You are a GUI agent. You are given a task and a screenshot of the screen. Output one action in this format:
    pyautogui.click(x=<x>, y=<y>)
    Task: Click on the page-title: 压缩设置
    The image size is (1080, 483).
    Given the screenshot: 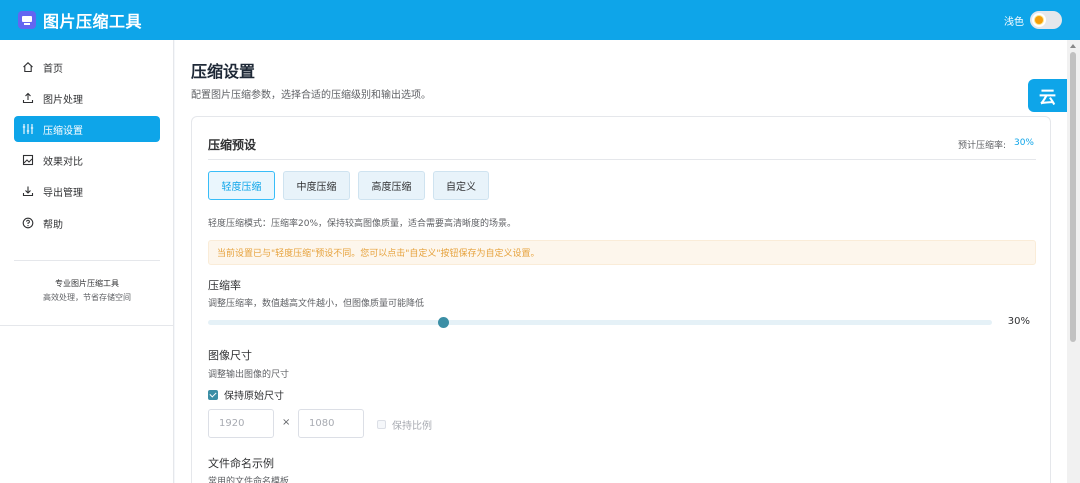 What is the action you would take?
    pyautogui.click(x=223, y=71)
    